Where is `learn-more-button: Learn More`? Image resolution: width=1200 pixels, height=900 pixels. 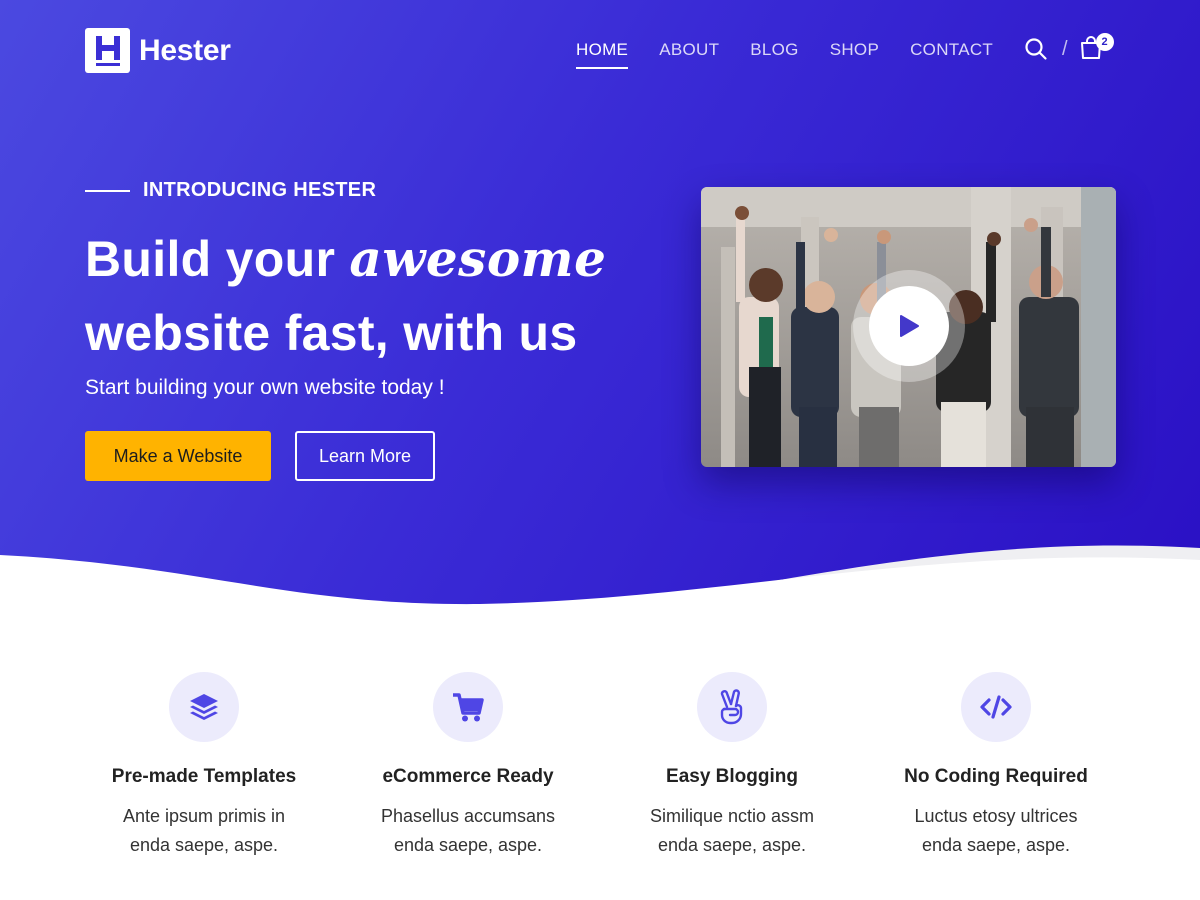
learn-more-button: Learn More is located at coordinates (365, 456).